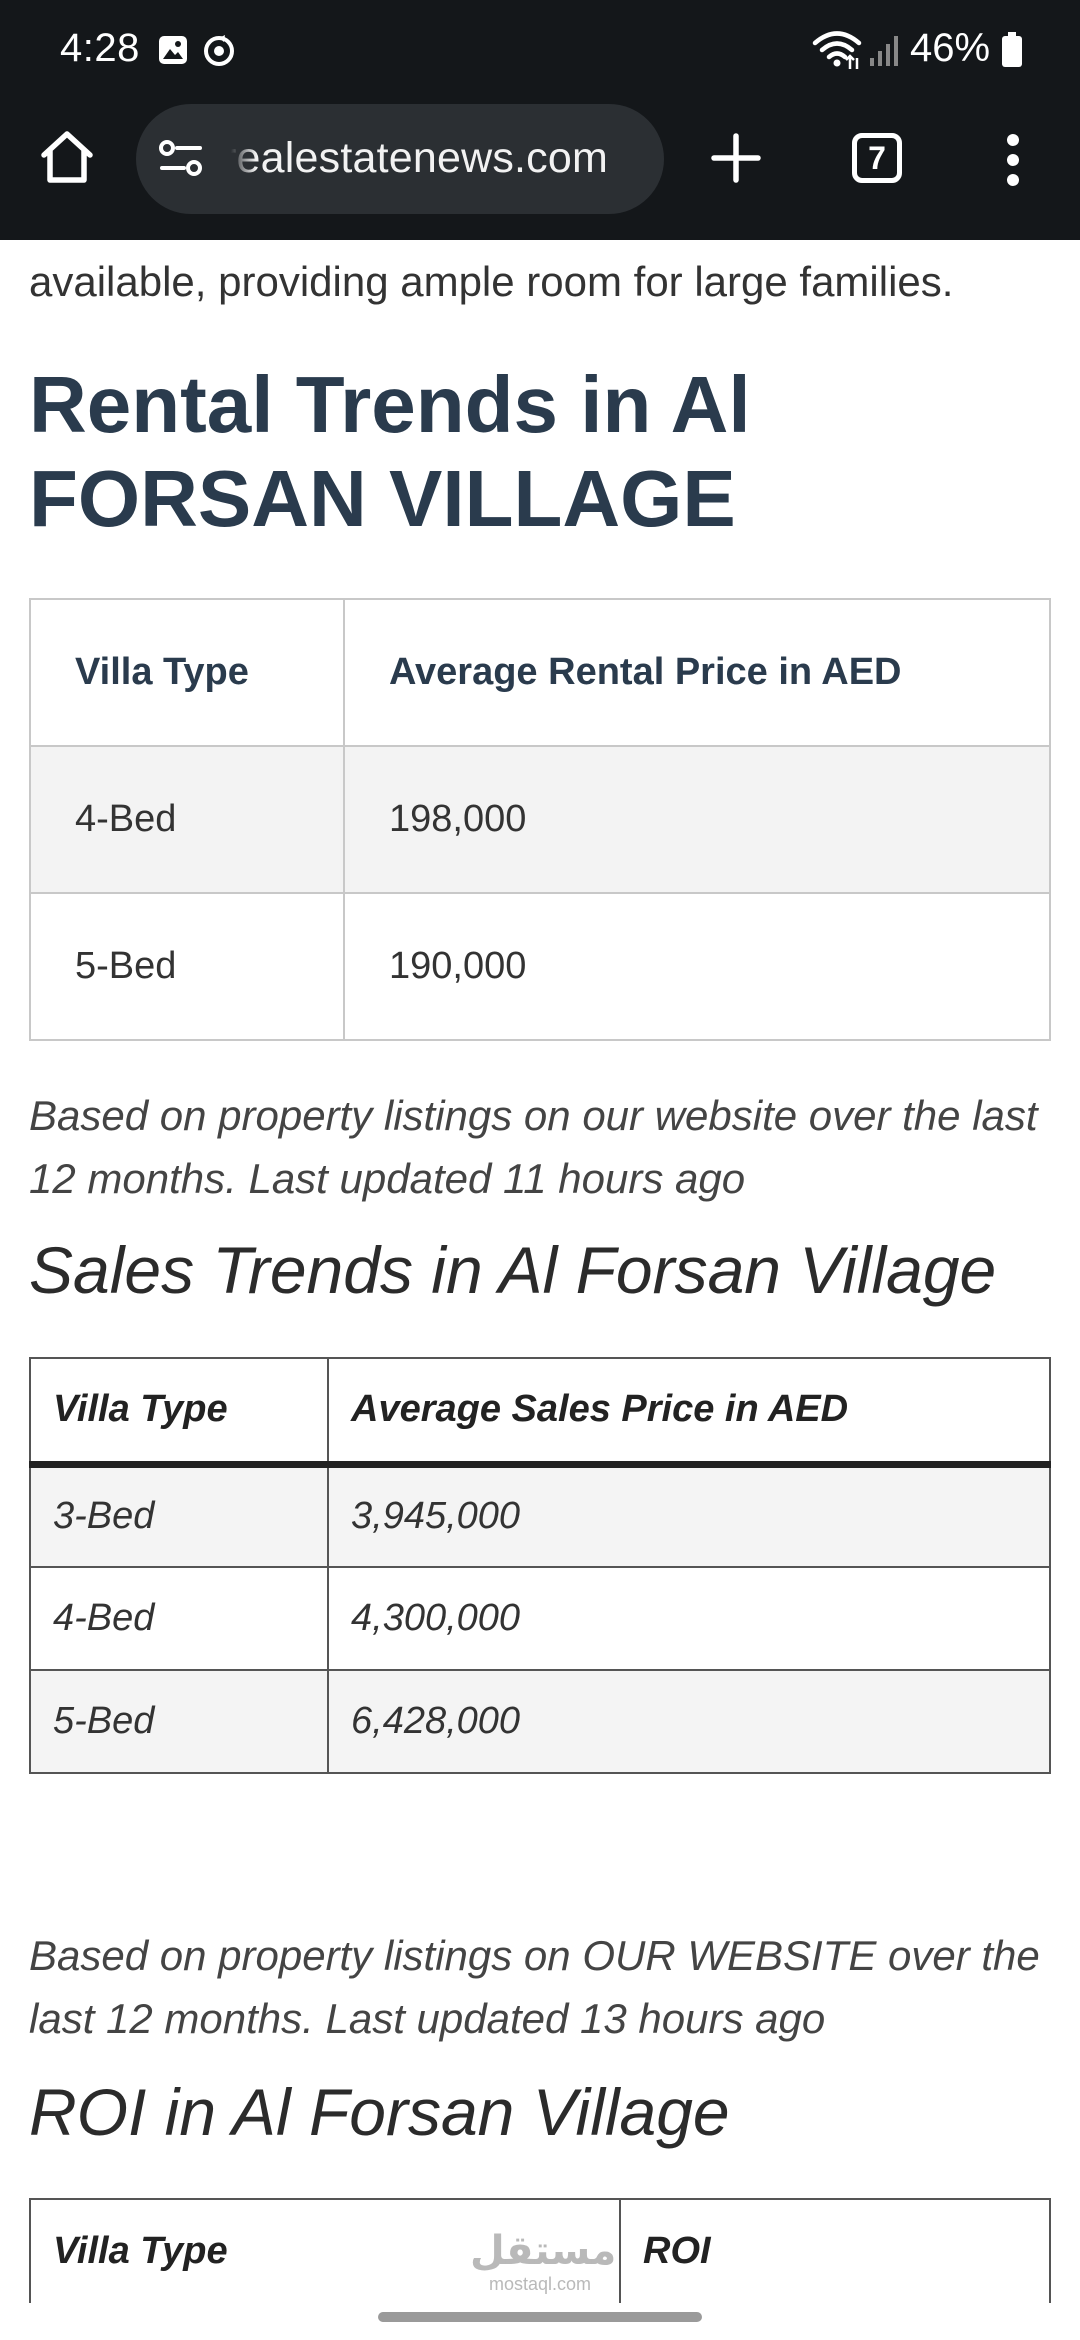  I want to click on signal-icon, so click(884, 51).